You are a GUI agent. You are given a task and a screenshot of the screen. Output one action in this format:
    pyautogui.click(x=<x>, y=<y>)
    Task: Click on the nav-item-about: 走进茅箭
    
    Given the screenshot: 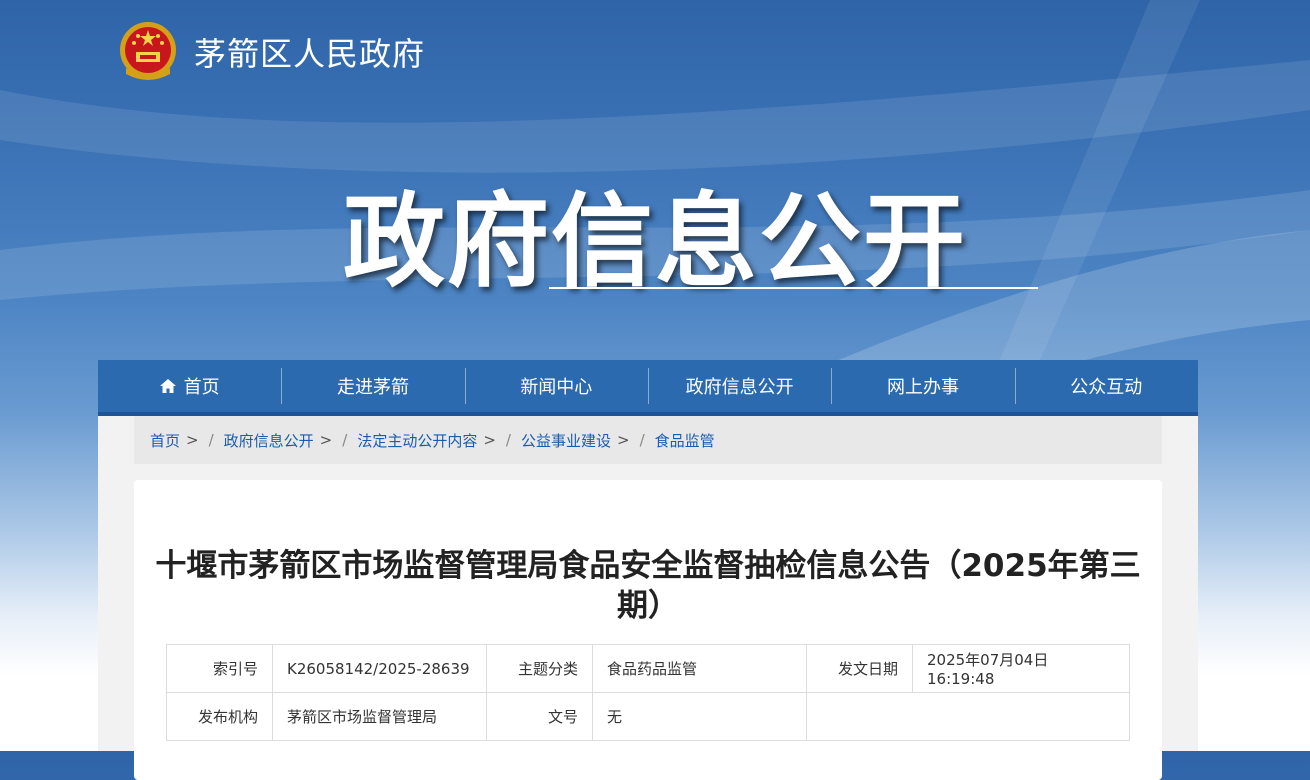 What is the action you would take?
    pyautogui.click(x=372, y=386)
    